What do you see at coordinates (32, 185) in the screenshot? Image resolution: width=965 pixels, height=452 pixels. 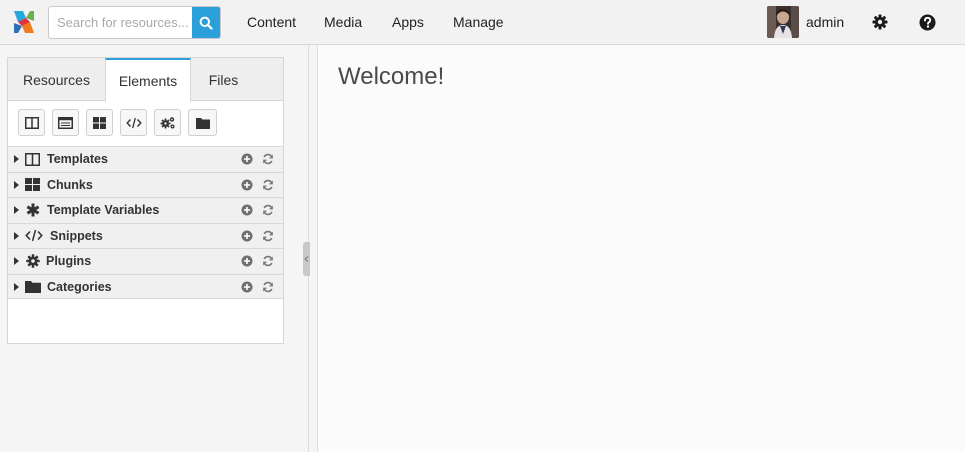 I see `grid-icon` at bounding box center [32, 185].